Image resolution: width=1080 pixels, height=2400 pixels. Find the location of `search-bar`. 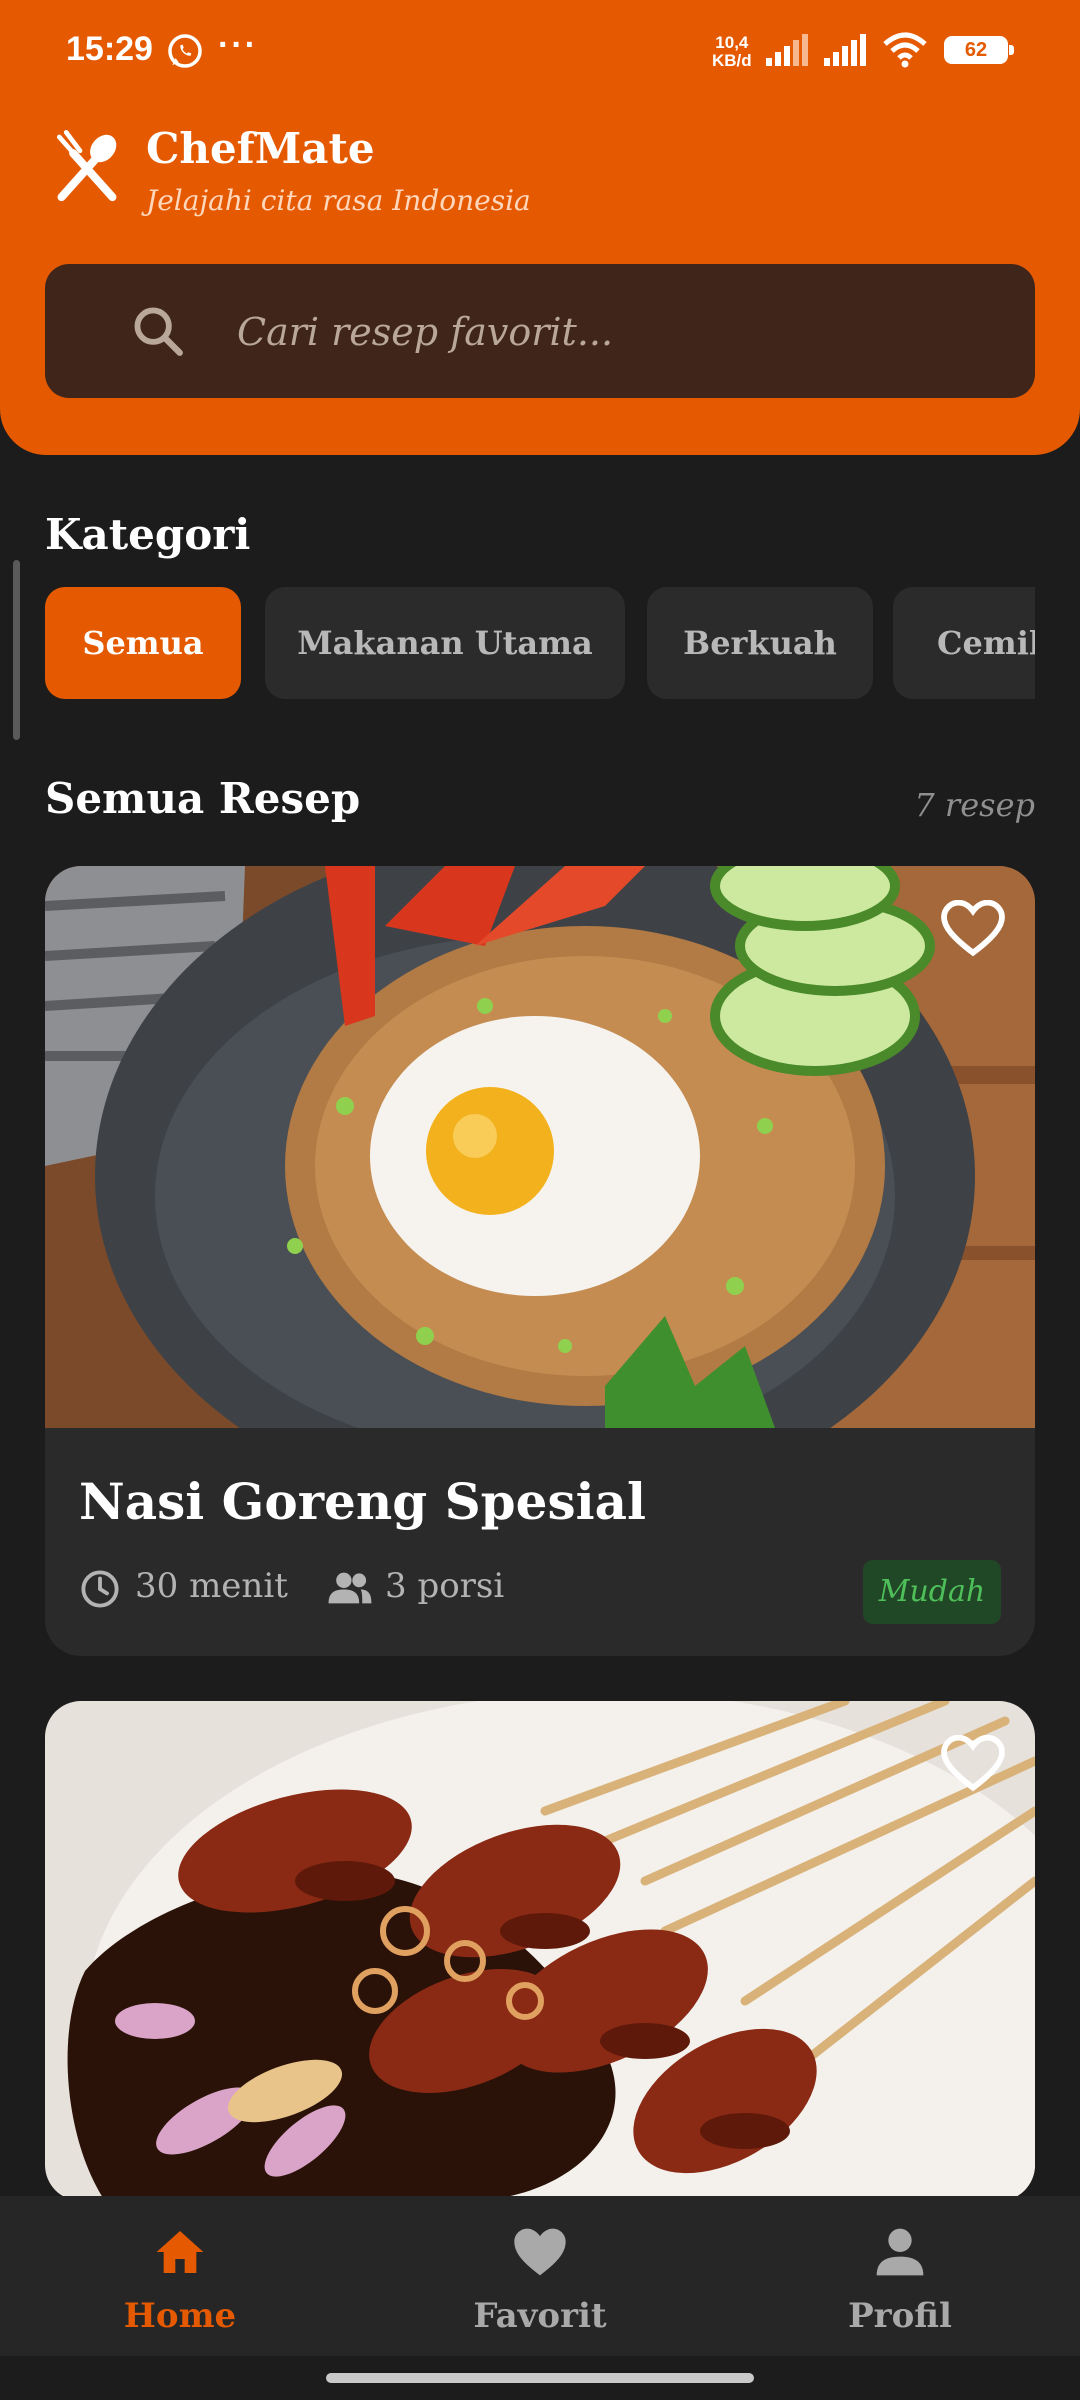

search-bar is located at coordinates (540, 331).